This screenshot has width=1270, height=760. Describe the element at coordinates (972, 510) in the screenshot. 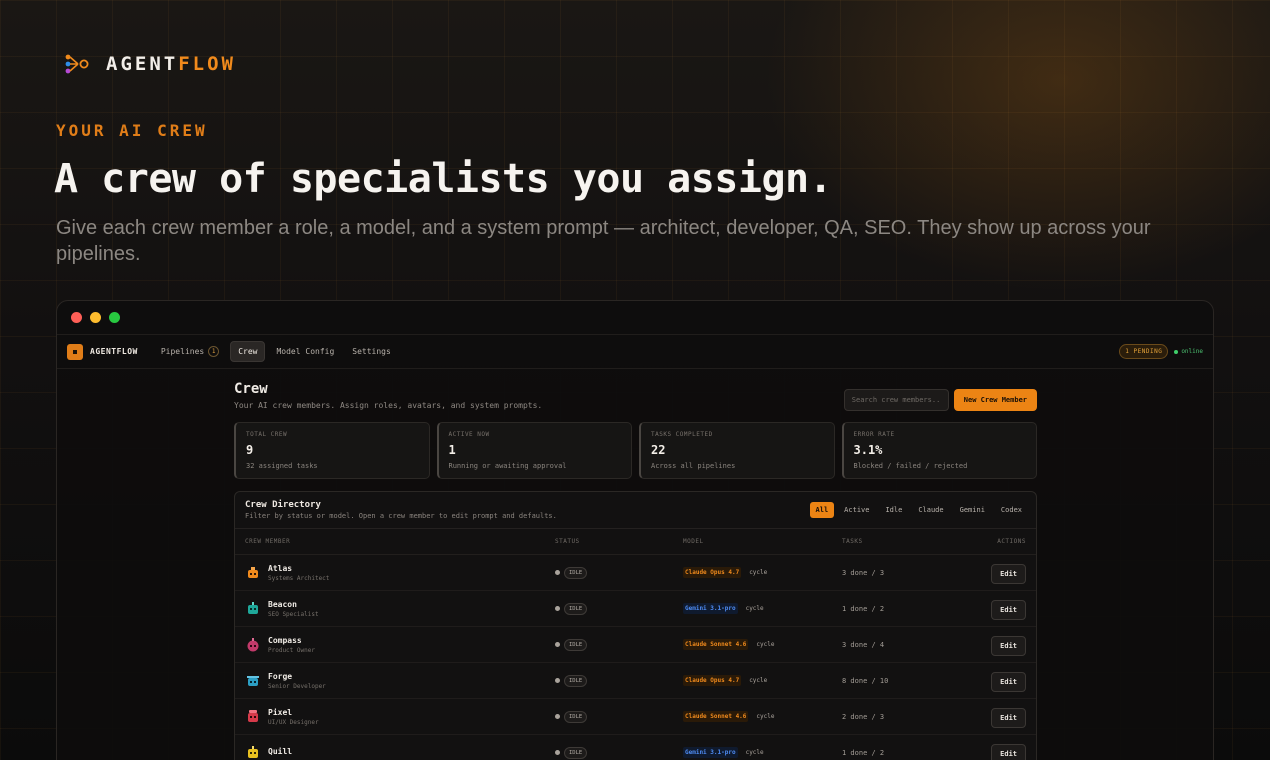

I see `filter-gemini: Gemini` at that location.